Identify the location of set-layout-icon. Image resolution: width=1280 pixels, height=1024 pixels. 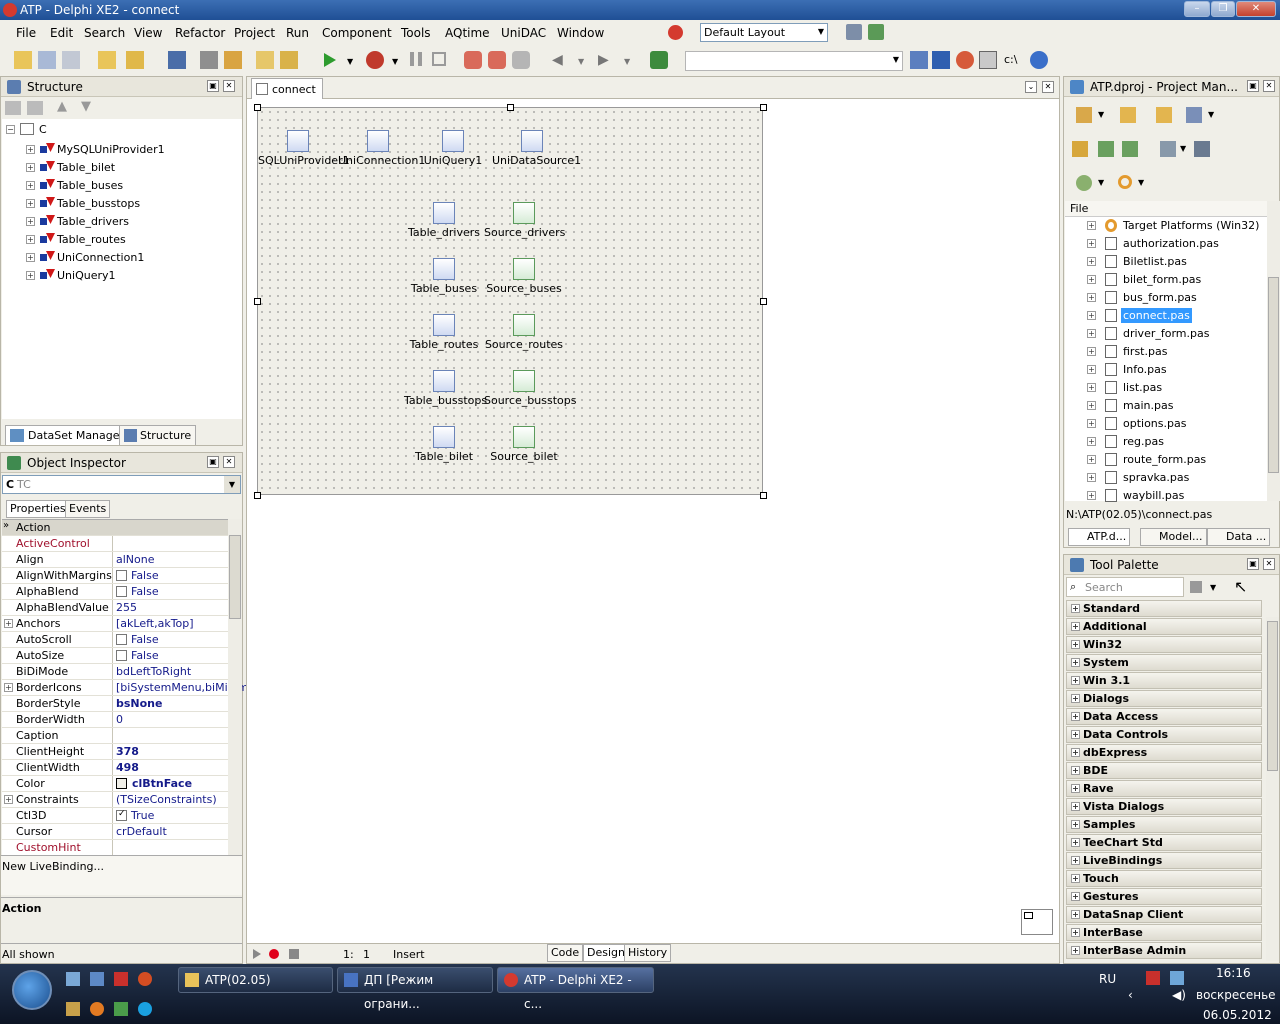
(876, 32).